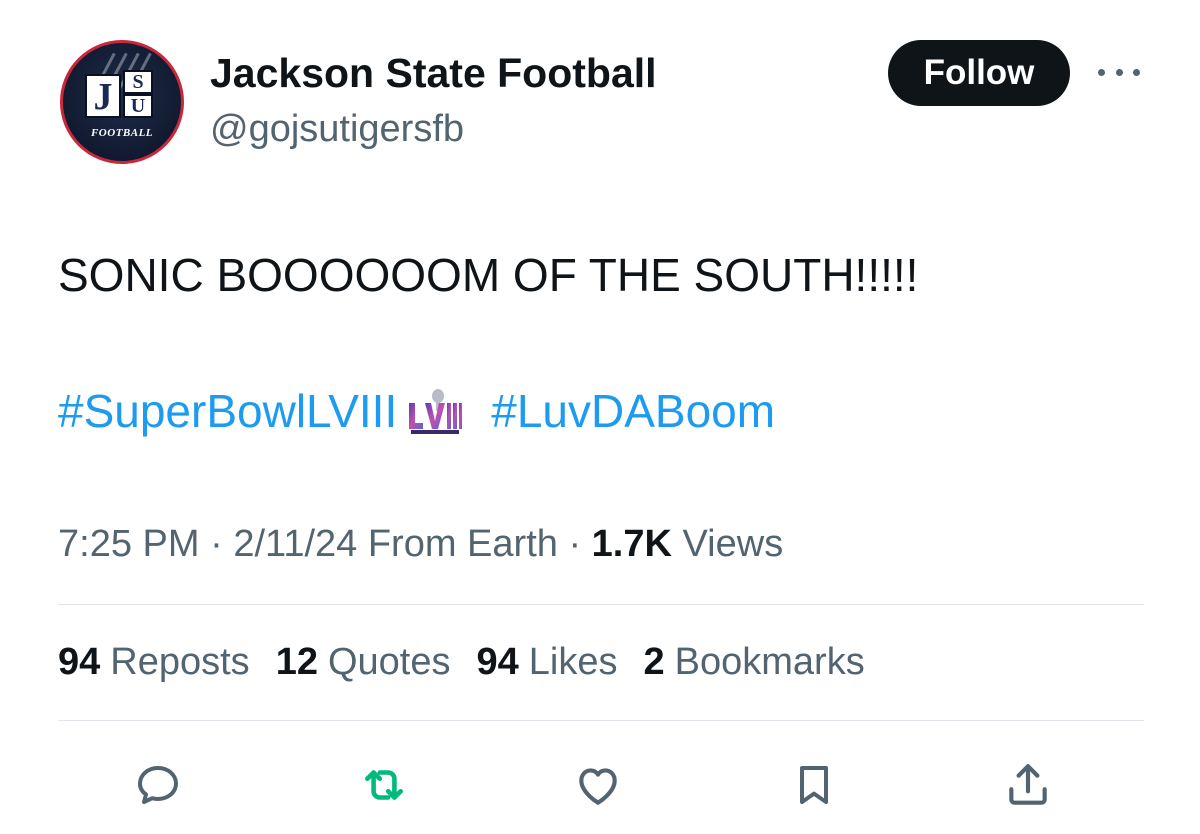  Describe the element at coordinates (434, 411) in the screenshot. I see `super-bowl-lviii-icon` at that location.